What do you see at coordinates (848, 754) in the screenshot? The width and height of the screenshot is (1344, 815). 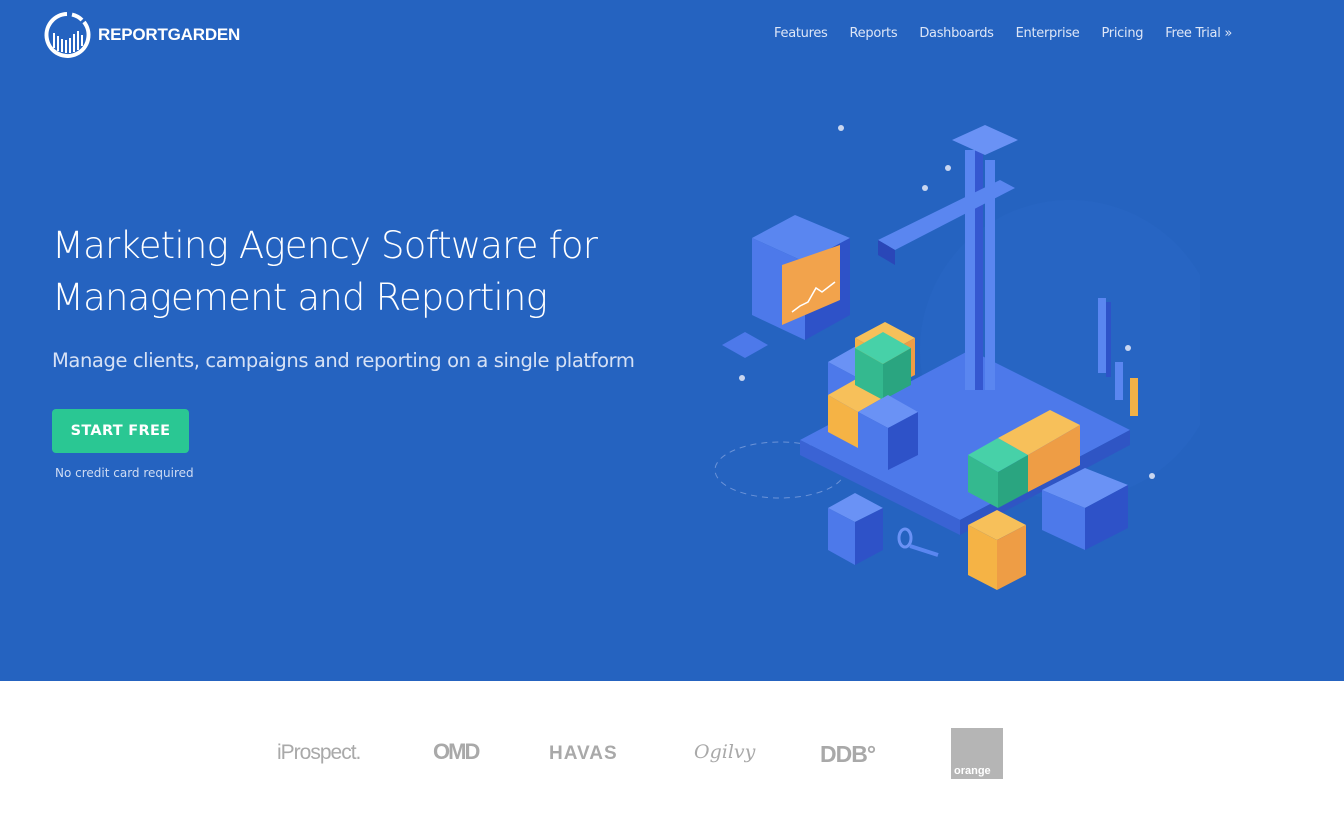 I see `logo-ddb: DDB°` at bounding box center [848, 754].